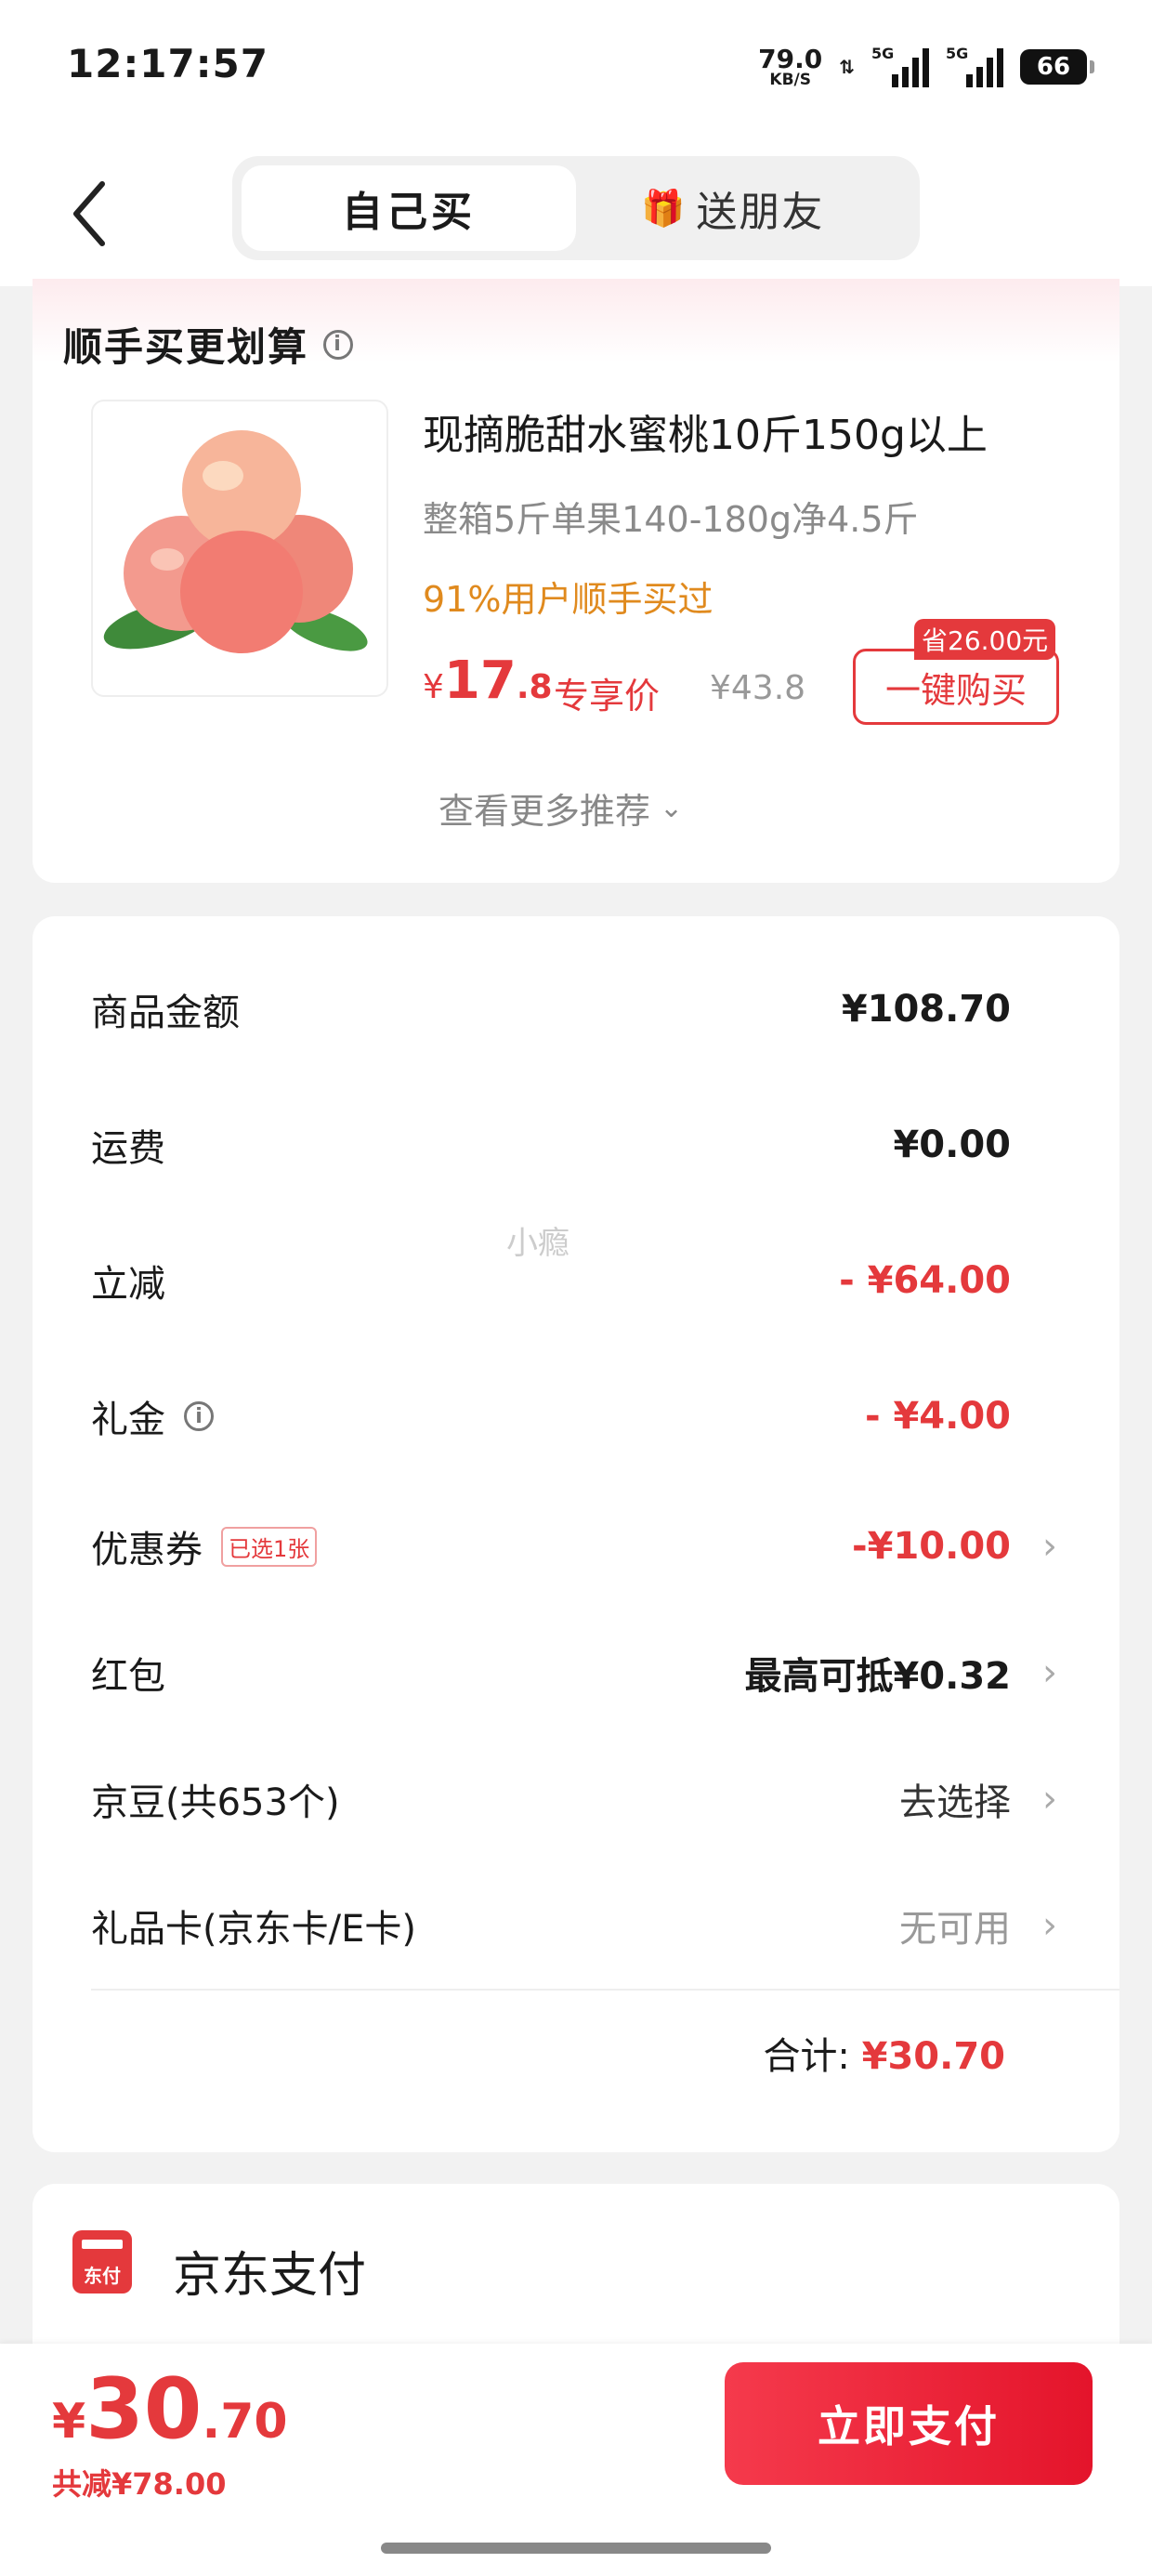 The width and height of the screenshot is (1152, 2576). I want to click on clock: 12:17:57, so click(167, 63).